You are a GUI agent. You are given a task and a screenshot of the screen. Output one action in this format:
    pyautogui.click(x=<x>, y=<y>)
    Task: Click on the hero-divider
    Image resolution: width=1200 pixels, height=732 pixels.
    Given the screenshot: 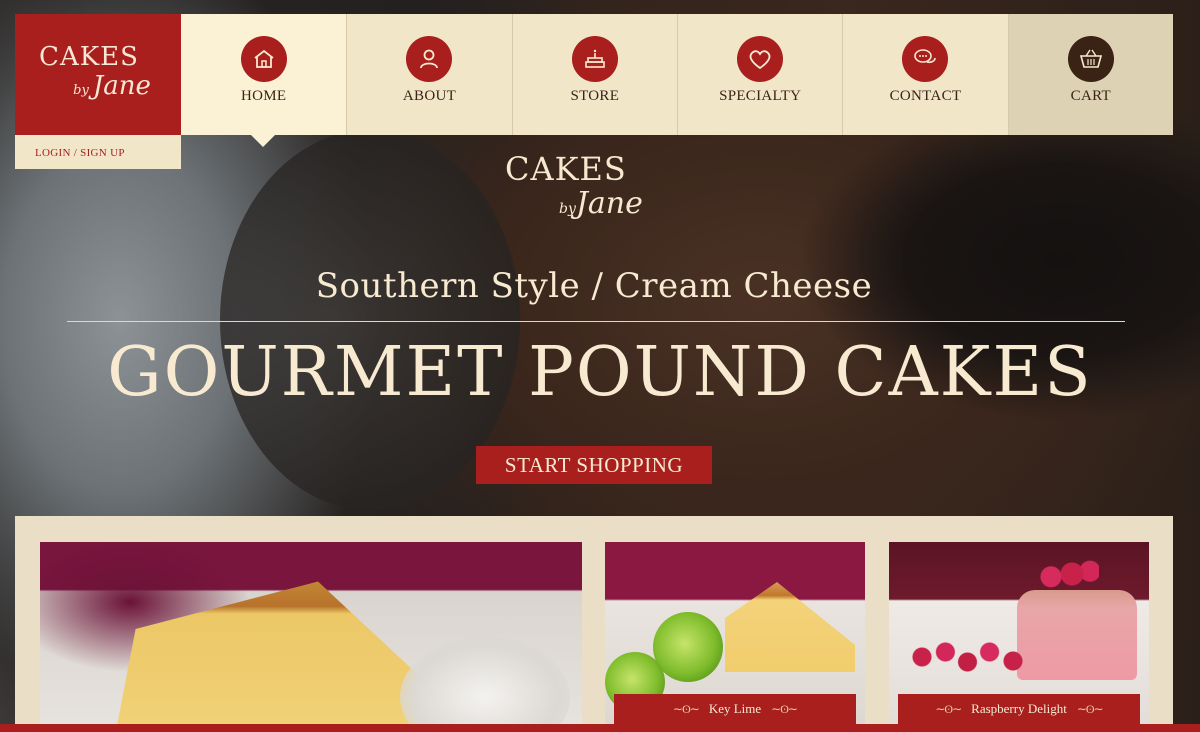 What is the action you would take?
    pyautogui.click(x=596, y=321)
    